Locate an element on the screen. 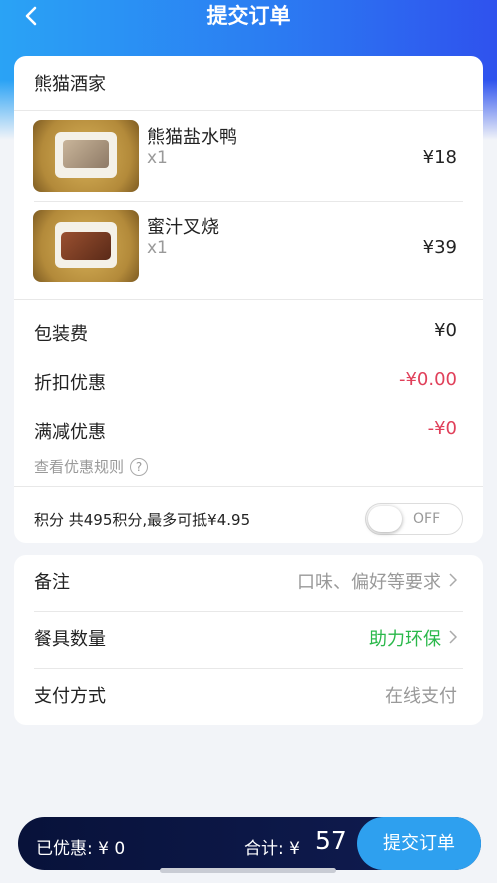 The height and width of the screenshot is (883, 497). total-label: 合计: ¥ is located at coordinates (272, 849).